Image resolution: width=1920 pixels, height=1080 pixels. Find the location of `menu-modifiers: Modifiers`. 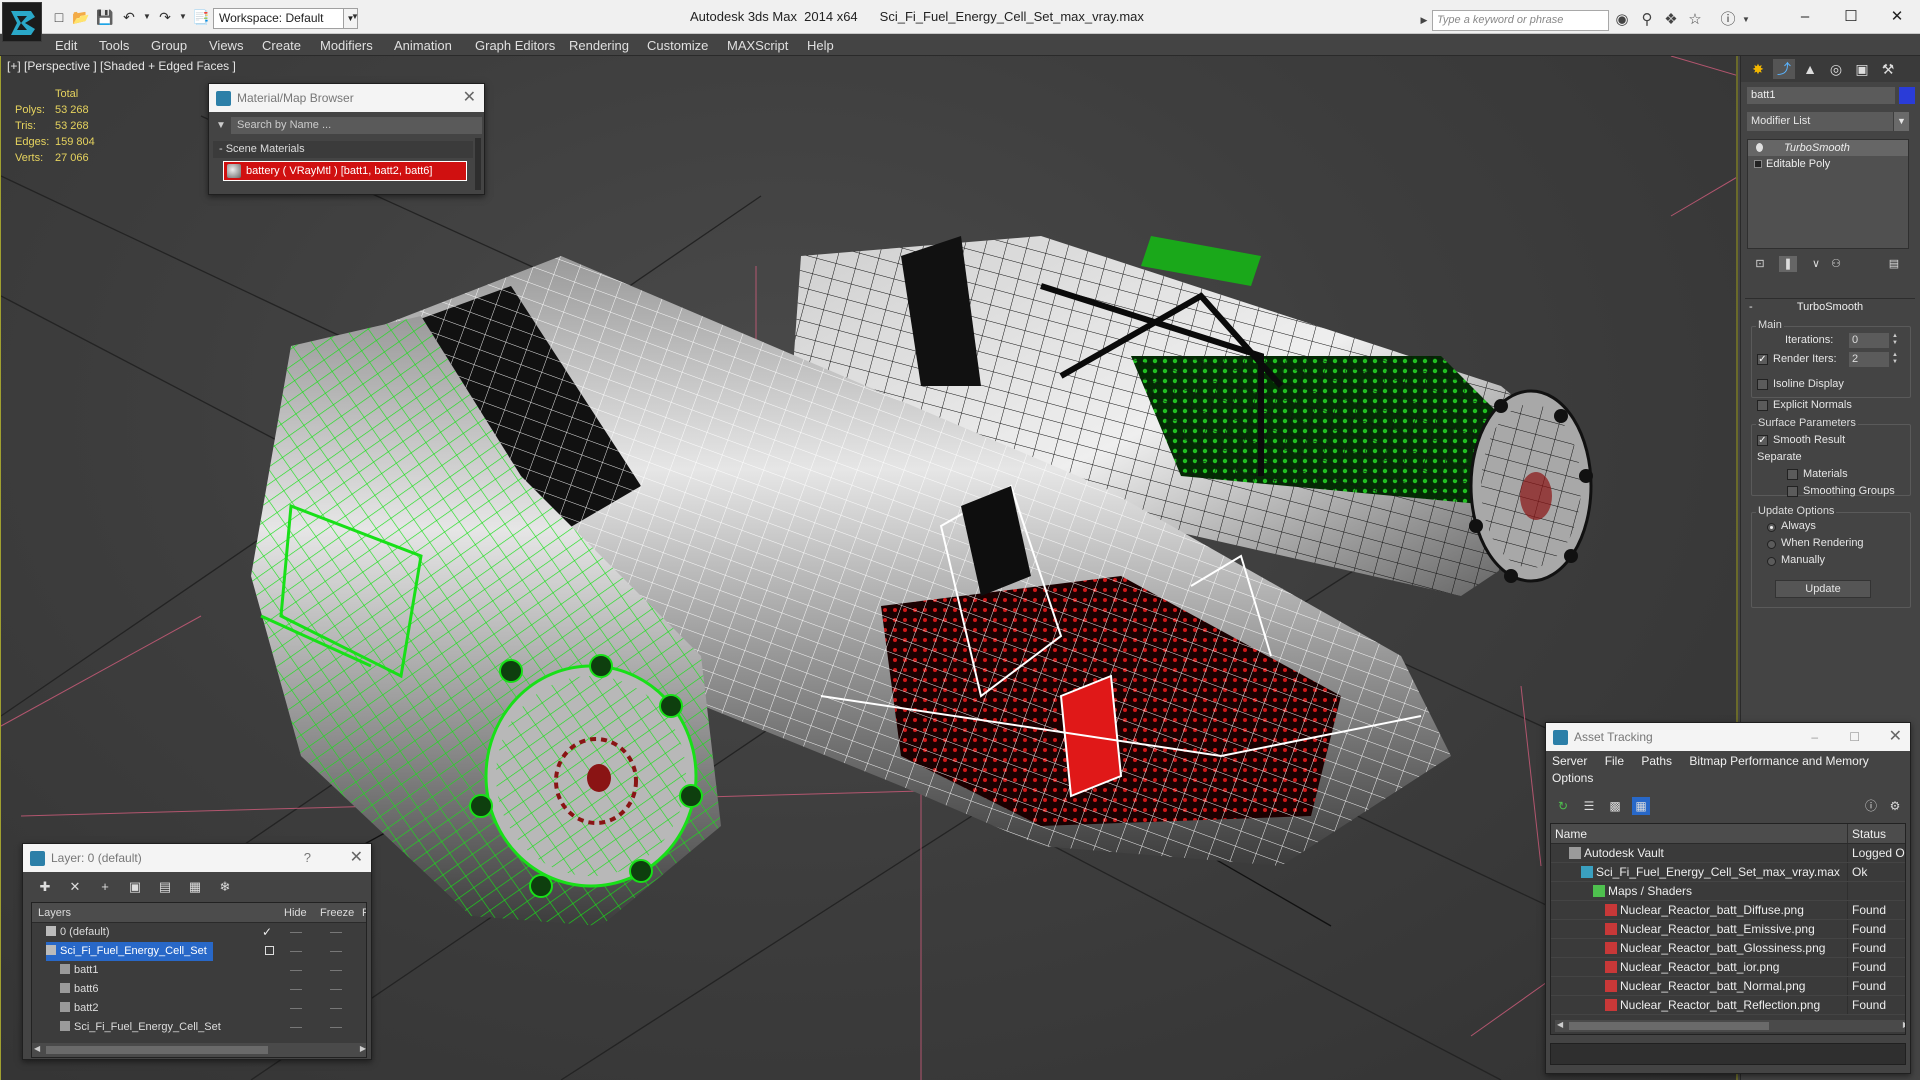

menu-modifiers: Modifiers is located at coordinates (346, 45).